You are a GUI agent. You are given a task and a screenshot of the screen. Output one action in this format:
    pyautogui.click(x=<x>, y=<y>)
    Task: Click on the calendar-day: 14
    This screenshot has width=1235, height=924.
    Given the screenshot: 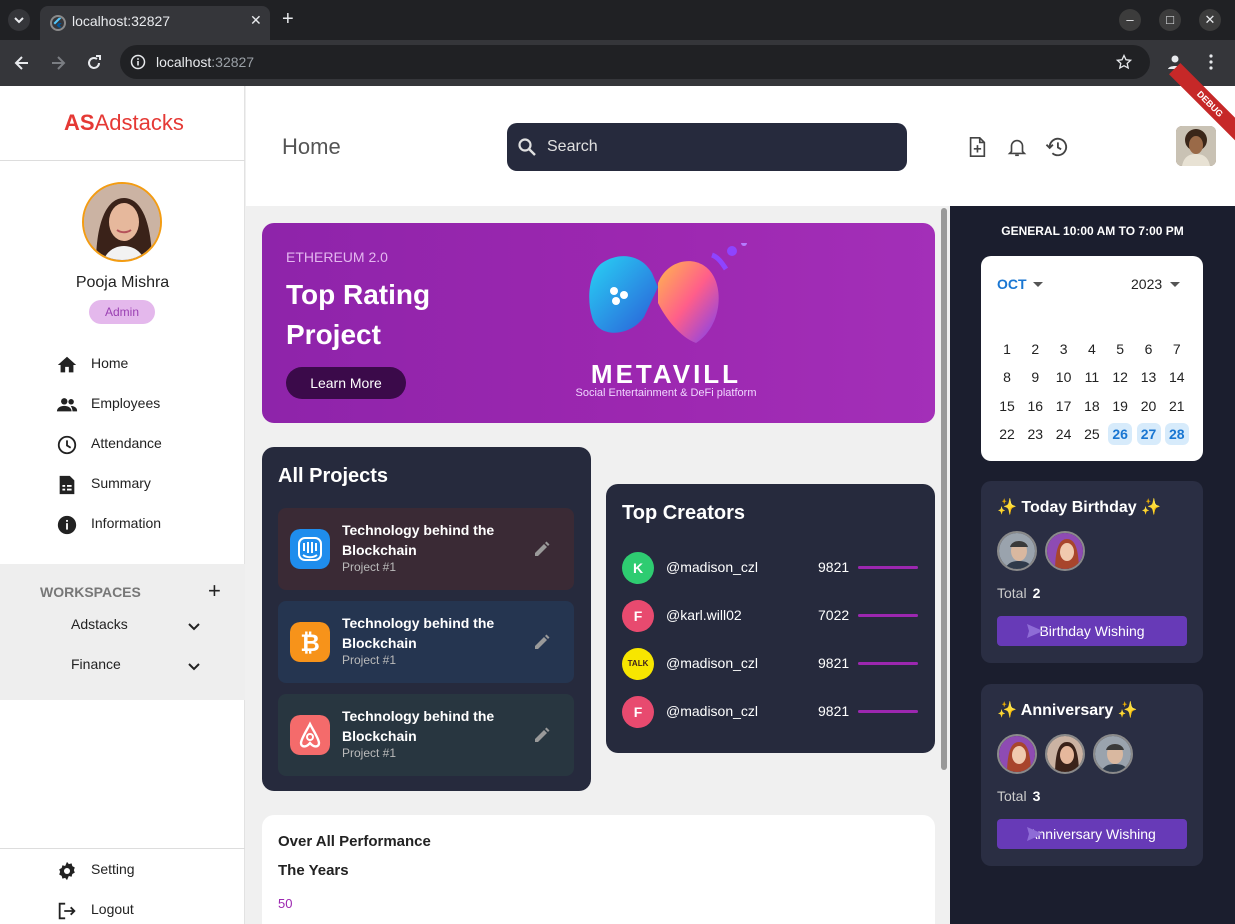 What is the action you would take?
    pyautogui.click(x=1177, y=377)
    